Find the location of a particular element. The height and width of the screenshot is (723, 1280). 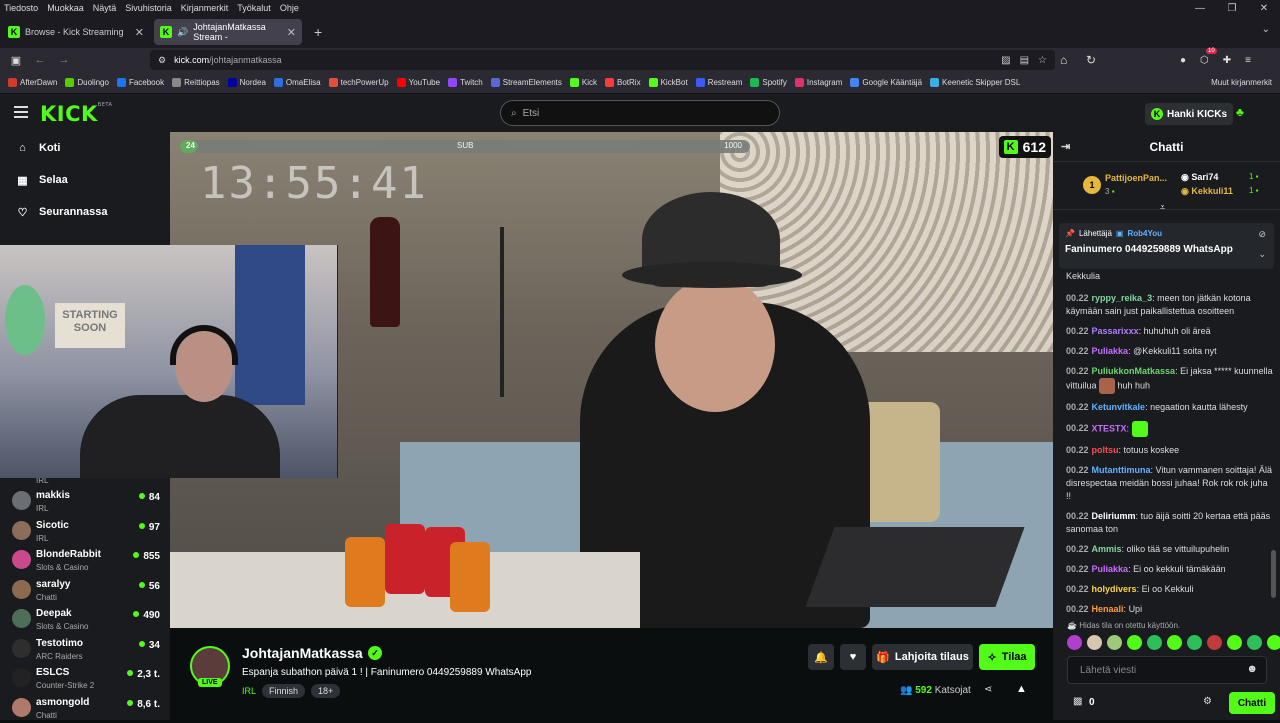

hamburger-menu-icon is located at coordinates (21, 112).